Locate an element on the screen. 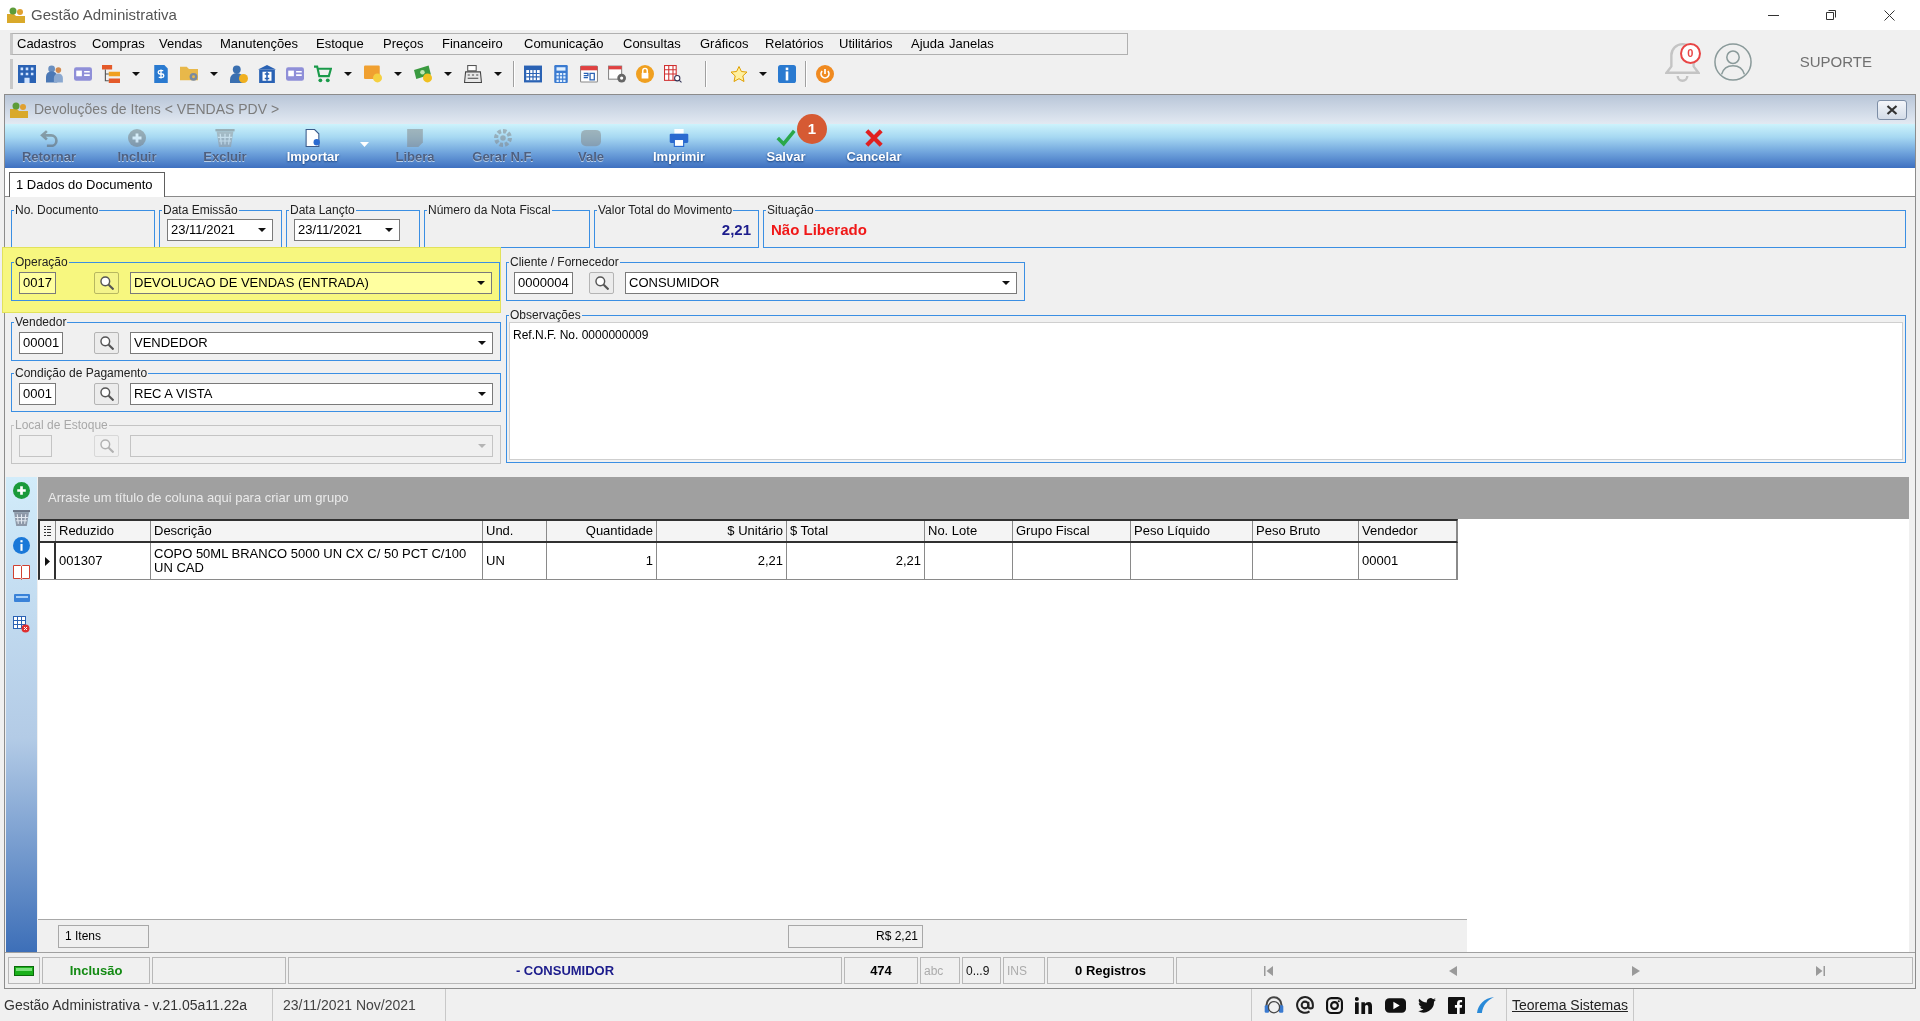 This screenshot has width=1920, height=1021. menu-item: Janelas is located at coordinates (977, 44).